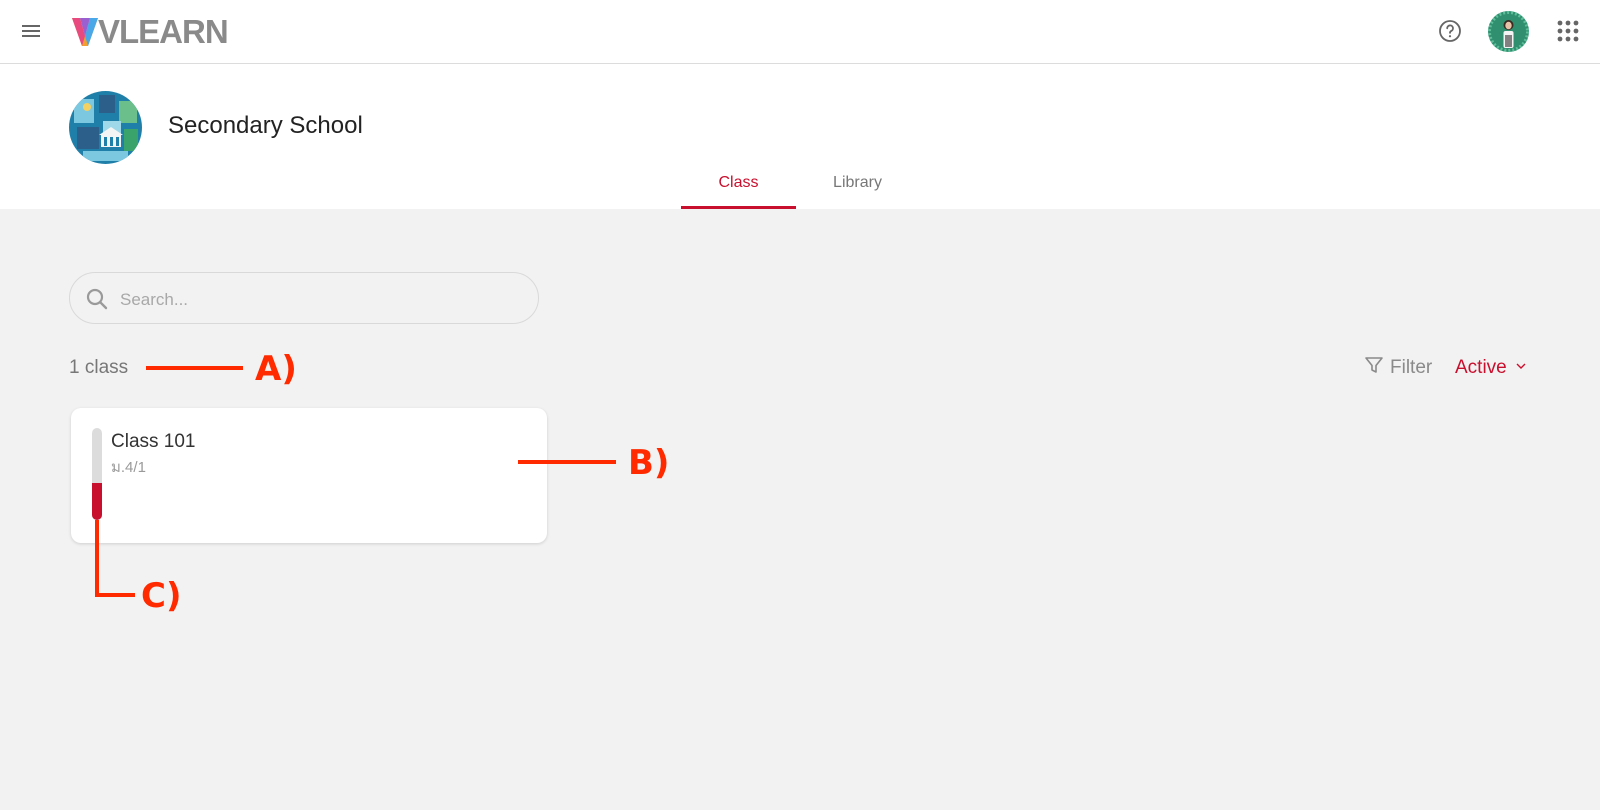  Describe the element at coordinates (128, 467) in the screenshot. I see `class-subtitle: ม.4/1` at that location.